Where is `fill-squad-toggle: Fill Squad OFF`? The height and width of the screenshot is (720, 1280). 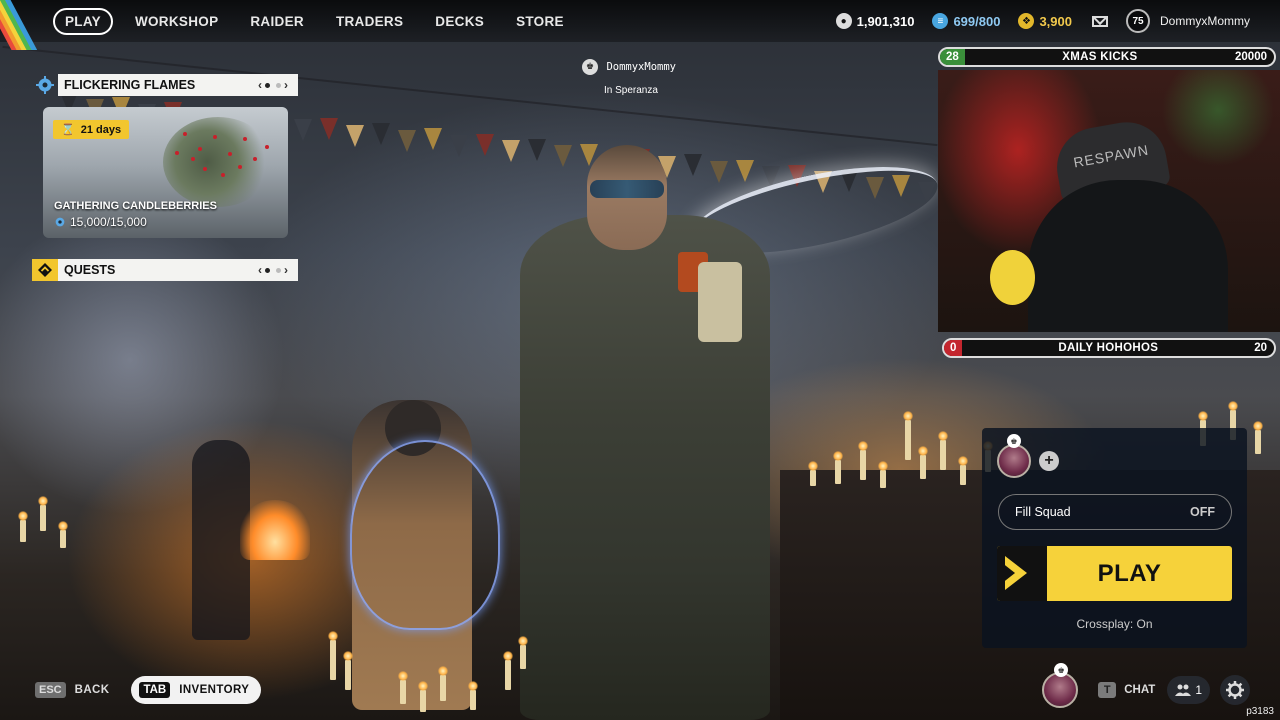 fill-squad-toggle: Fill Squad OFF is located at coordinates (1115, 512).